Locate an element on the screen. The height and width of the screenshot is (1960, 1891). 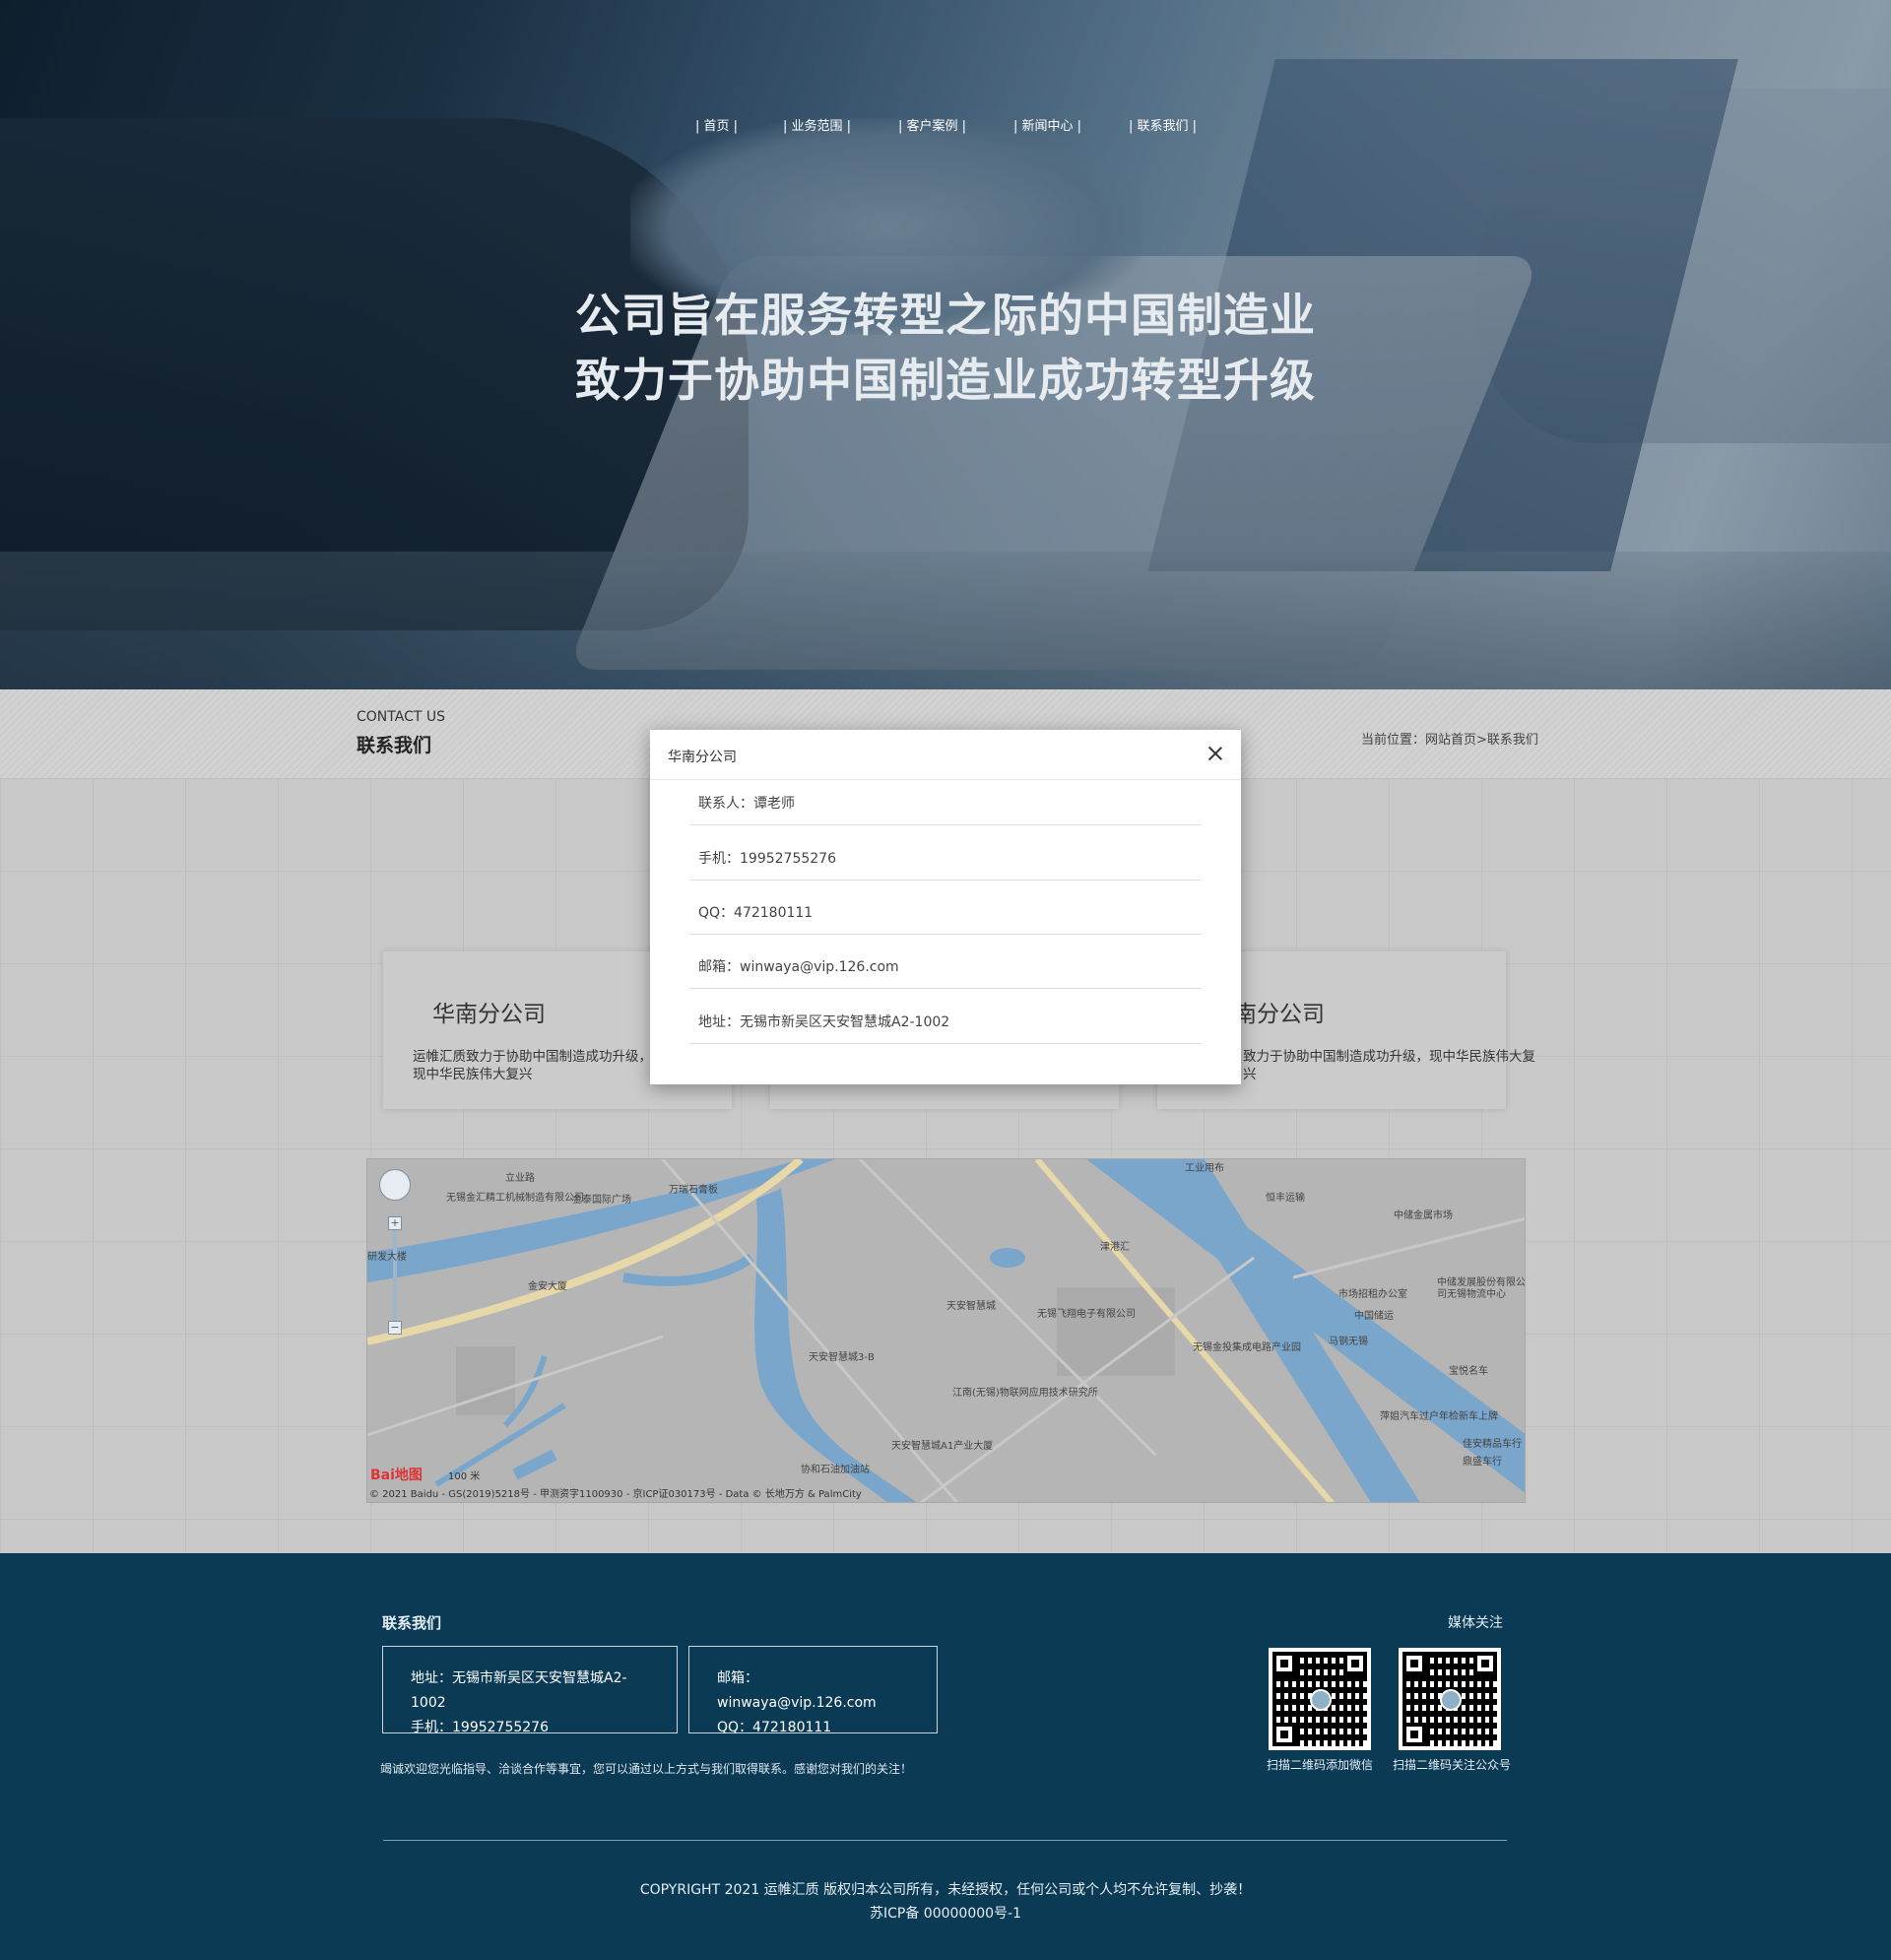
map-label: 无锡金投集成电路产业园 is located at coordinates (1247, 1347).